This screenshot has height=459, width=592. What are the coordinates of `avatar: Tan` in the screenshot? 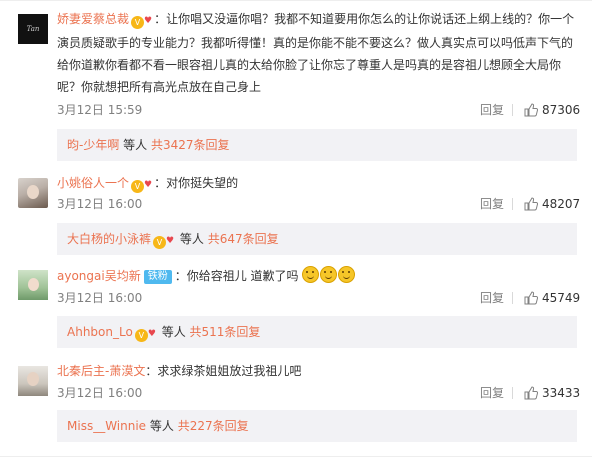 It's located at (33, 29).